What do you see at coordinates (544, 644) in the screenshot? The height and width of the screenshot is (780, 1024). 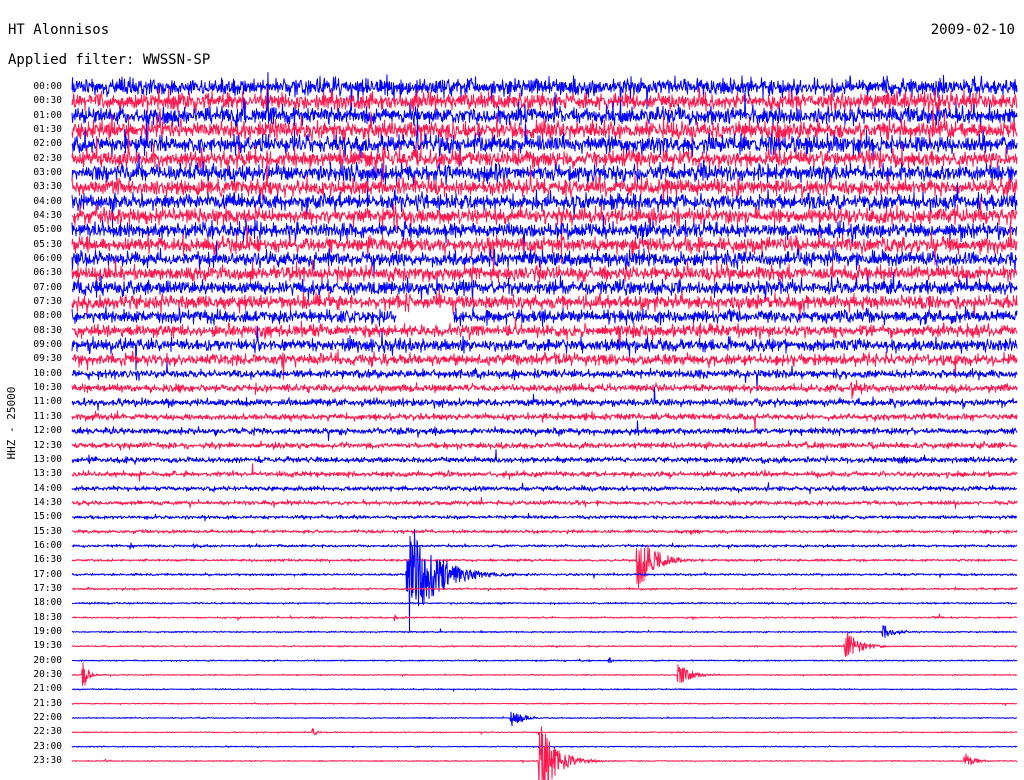 I see `trace-1930` at bounding box center [544, 644].